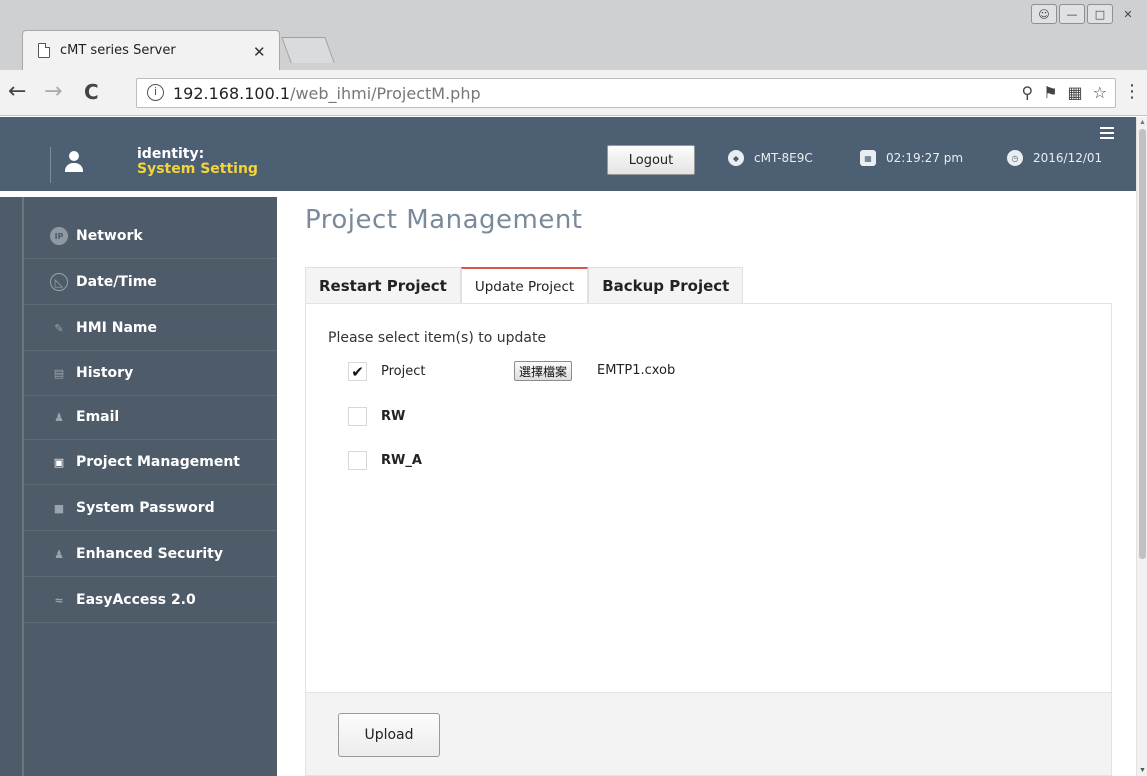 The height and width of the screenshot is (776, 1147). I want to click on file-icon: ▤, so click(59, 373).